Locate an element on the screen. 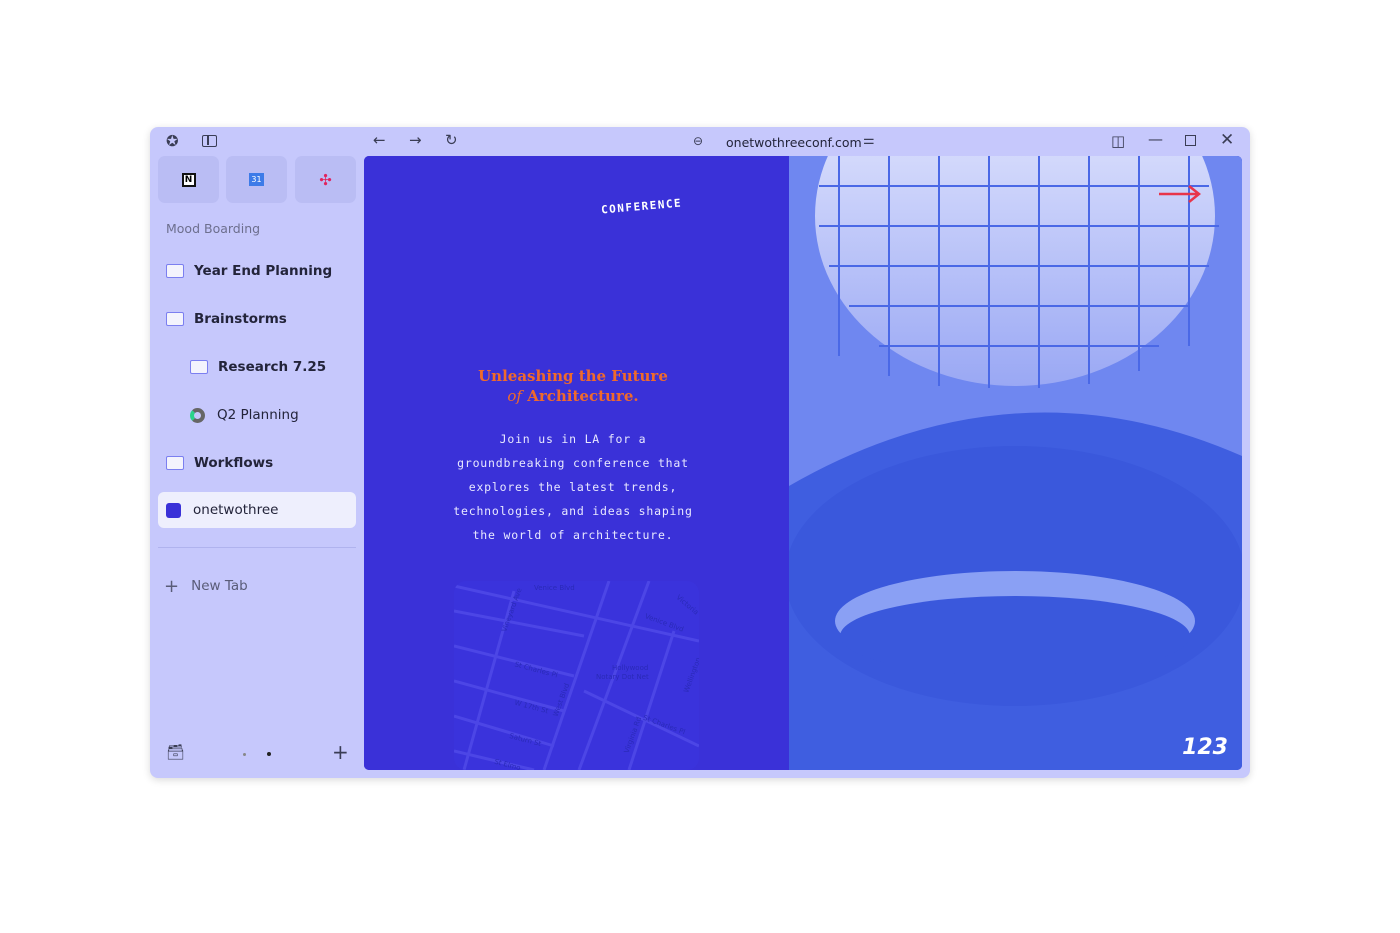  pinned-slack: ✣ is located at coordinates (325, 179).